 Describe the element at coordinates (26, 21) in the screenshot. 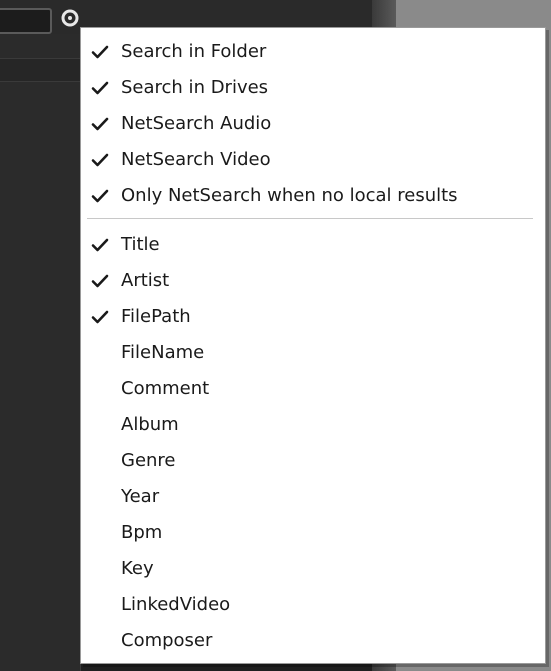

I see `search-input` at that location.